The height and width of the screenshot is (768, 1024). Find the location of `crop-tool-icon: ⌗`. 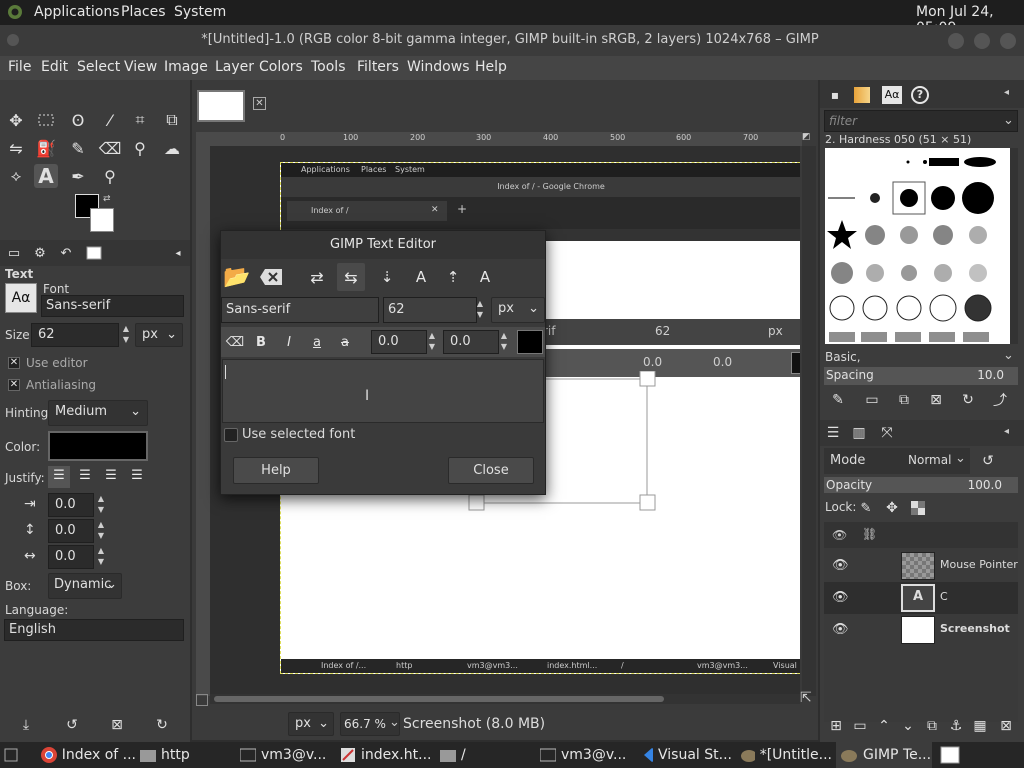

crop-tool-icon: ⌗ is located at coordinates (140, 120).